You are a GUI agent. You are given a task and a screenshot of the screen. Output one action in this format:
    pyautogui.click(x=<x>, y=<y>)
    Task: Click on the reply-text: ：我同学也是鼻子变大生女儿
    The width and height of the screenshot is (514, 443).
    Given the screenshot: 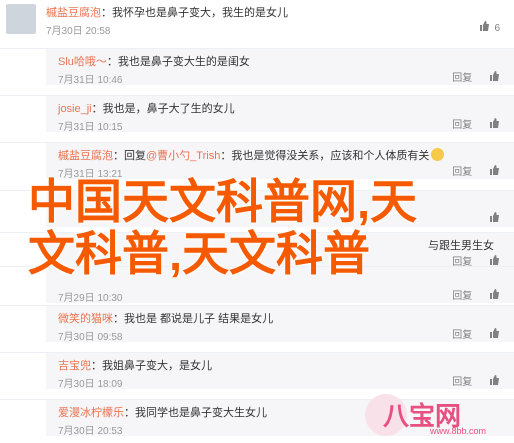 What is the action you would take?
    pyautogui.click(x=195, y=413)
    